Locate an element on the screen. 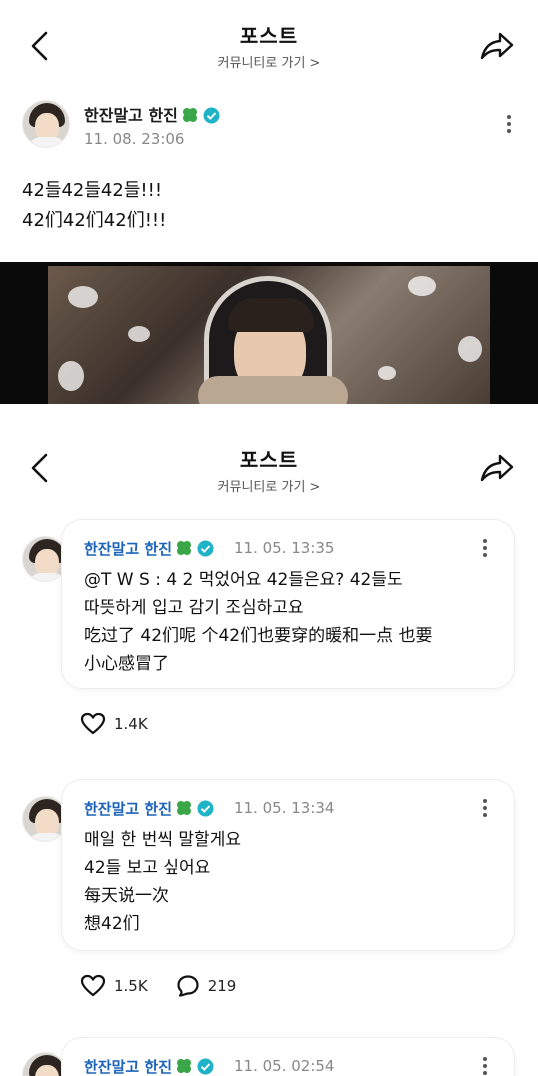 This screenshot has height=1076, width=538. like-count: 1.5K is located at coordinates (131, 986).